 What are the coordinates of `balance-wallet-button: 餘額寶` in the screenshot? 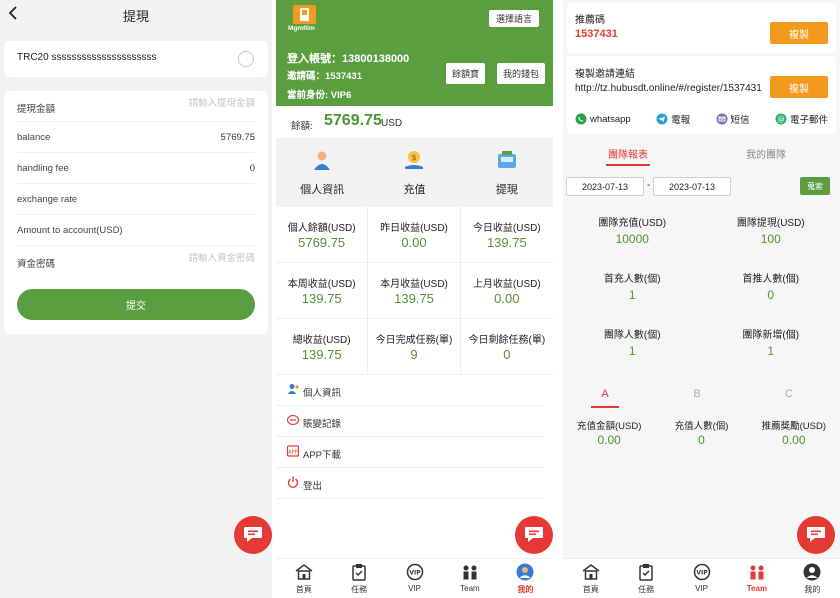 It's located at (466, 73).